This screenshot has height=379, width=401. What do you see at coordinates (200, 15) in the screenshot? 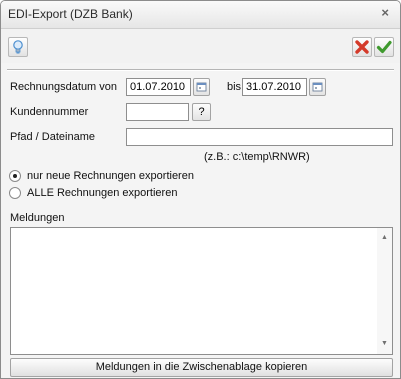
I see `title-bar: EDI-Export (DZB Bank) ×` at bounding box center [200, 15].